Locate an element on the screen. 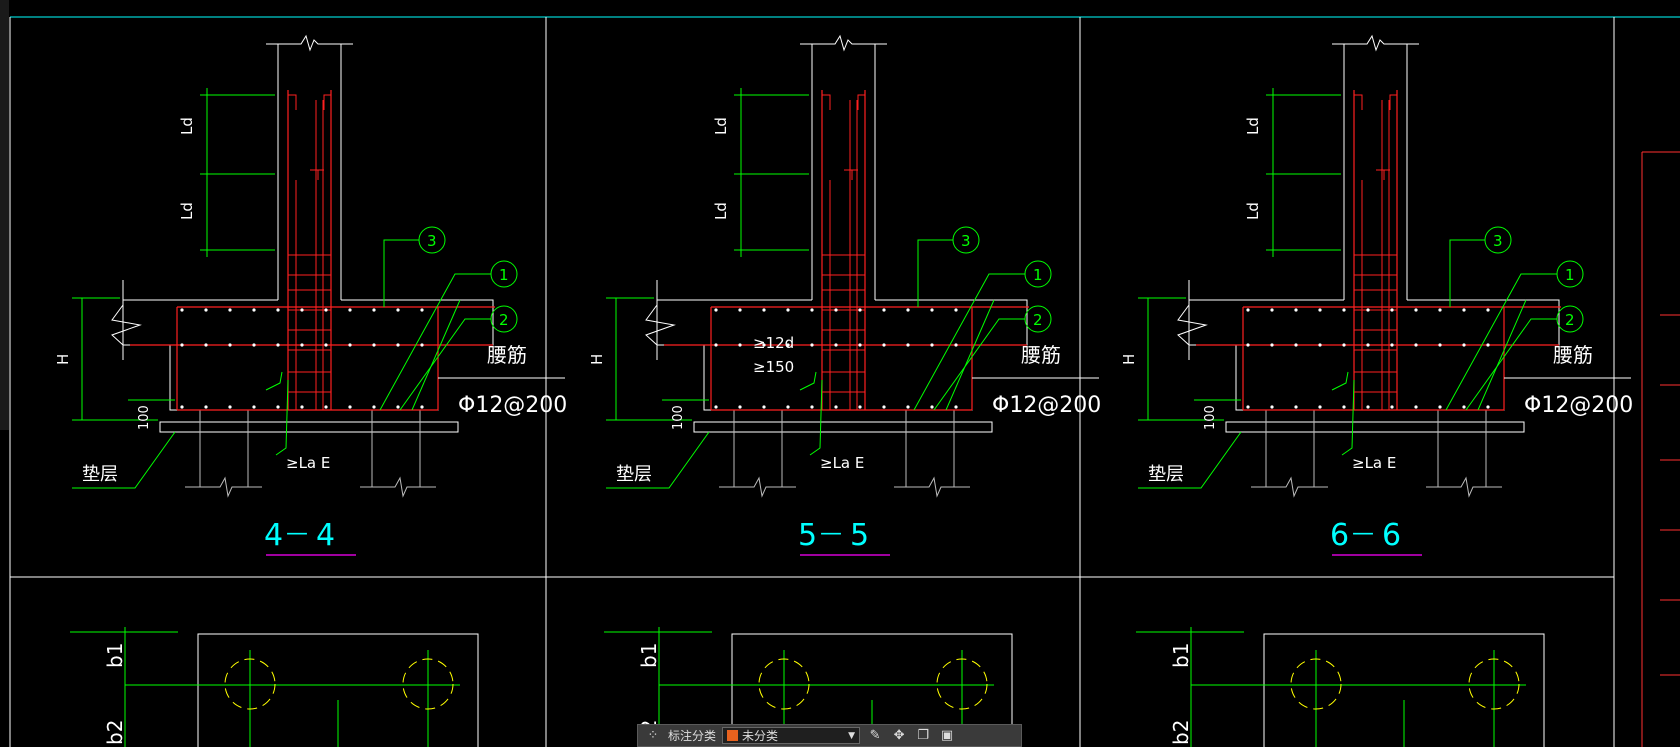 This screenshot has width=1680, height=747. left-panel-edge is located at coordinates (4, 215).